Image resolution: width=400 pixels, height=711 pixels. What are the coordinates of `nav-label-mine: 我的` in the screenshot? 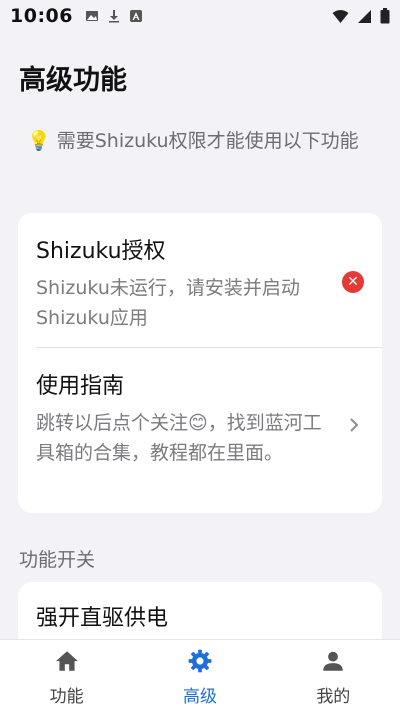 It's located at (333, 697).